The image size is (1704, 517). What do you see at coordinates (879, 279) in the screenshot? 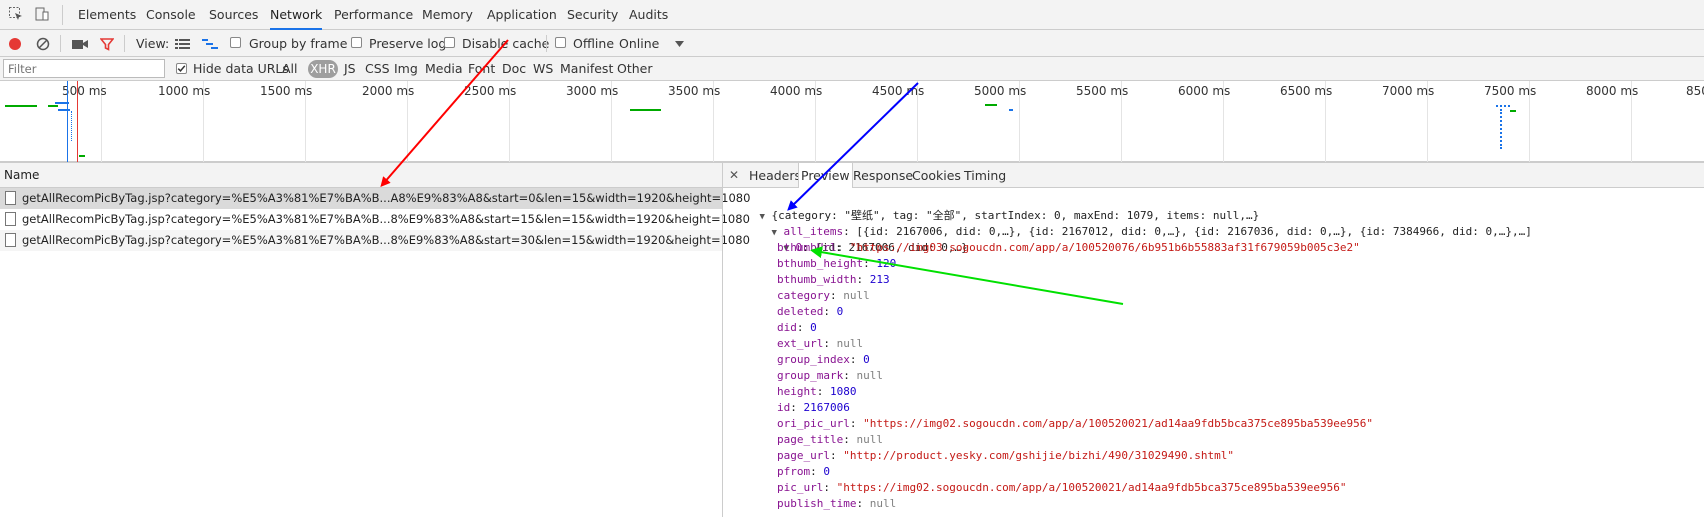
I see `json-value: 213` at bounding box center [879, 279].